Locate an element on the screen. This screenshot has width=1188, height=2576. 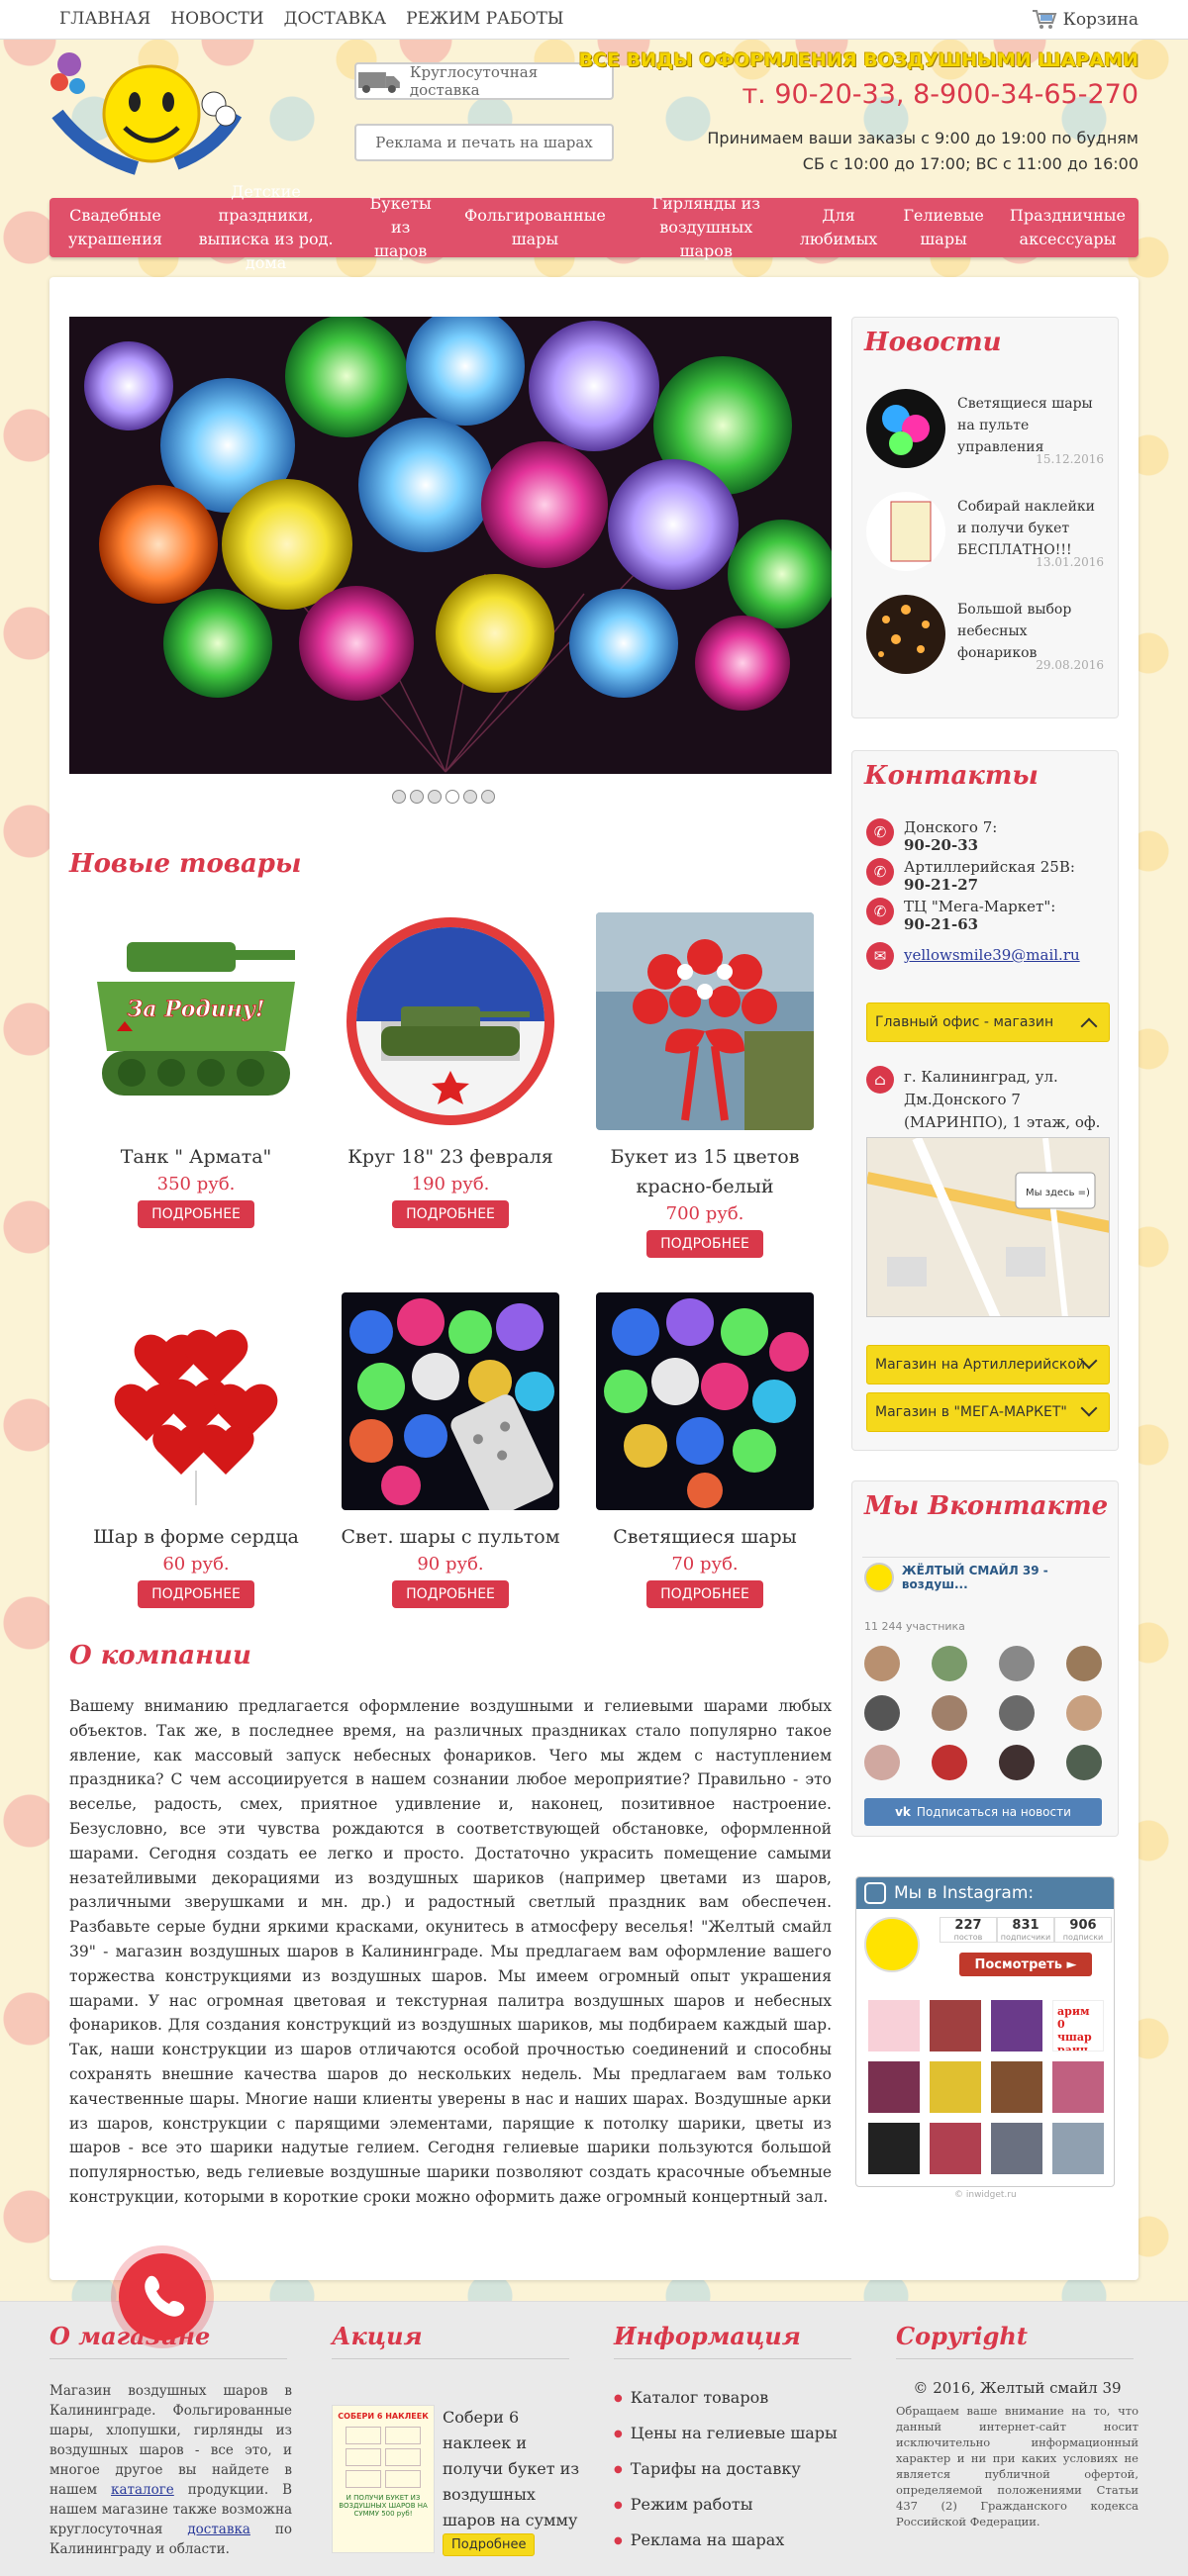
product-name: Букет из 15 цветов красно-белый is located at coordinates (705, 1171).